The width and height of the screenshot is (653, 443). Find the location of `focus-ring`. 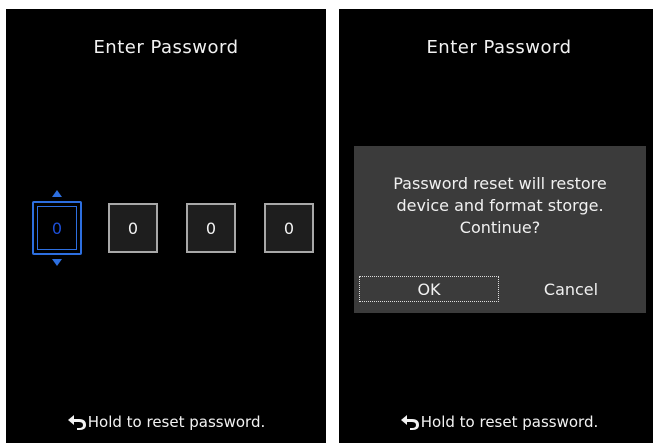

focus-ring is located at coordinates (57, 228).